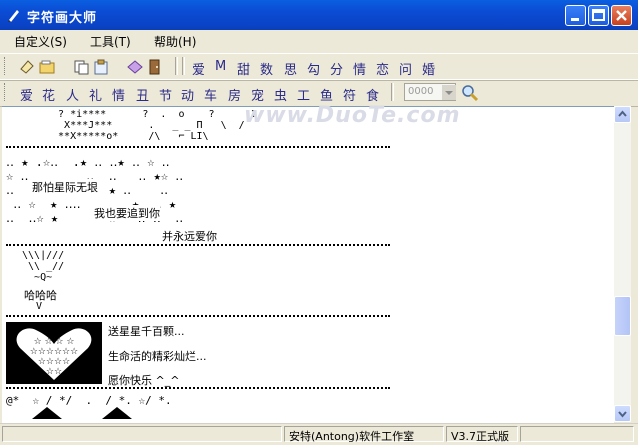 The height and width of the screenshot is (445, 638). Describe the element at coordinates (62, 18) in the screenshot. I see `window-title: 字符画大师` at that location.